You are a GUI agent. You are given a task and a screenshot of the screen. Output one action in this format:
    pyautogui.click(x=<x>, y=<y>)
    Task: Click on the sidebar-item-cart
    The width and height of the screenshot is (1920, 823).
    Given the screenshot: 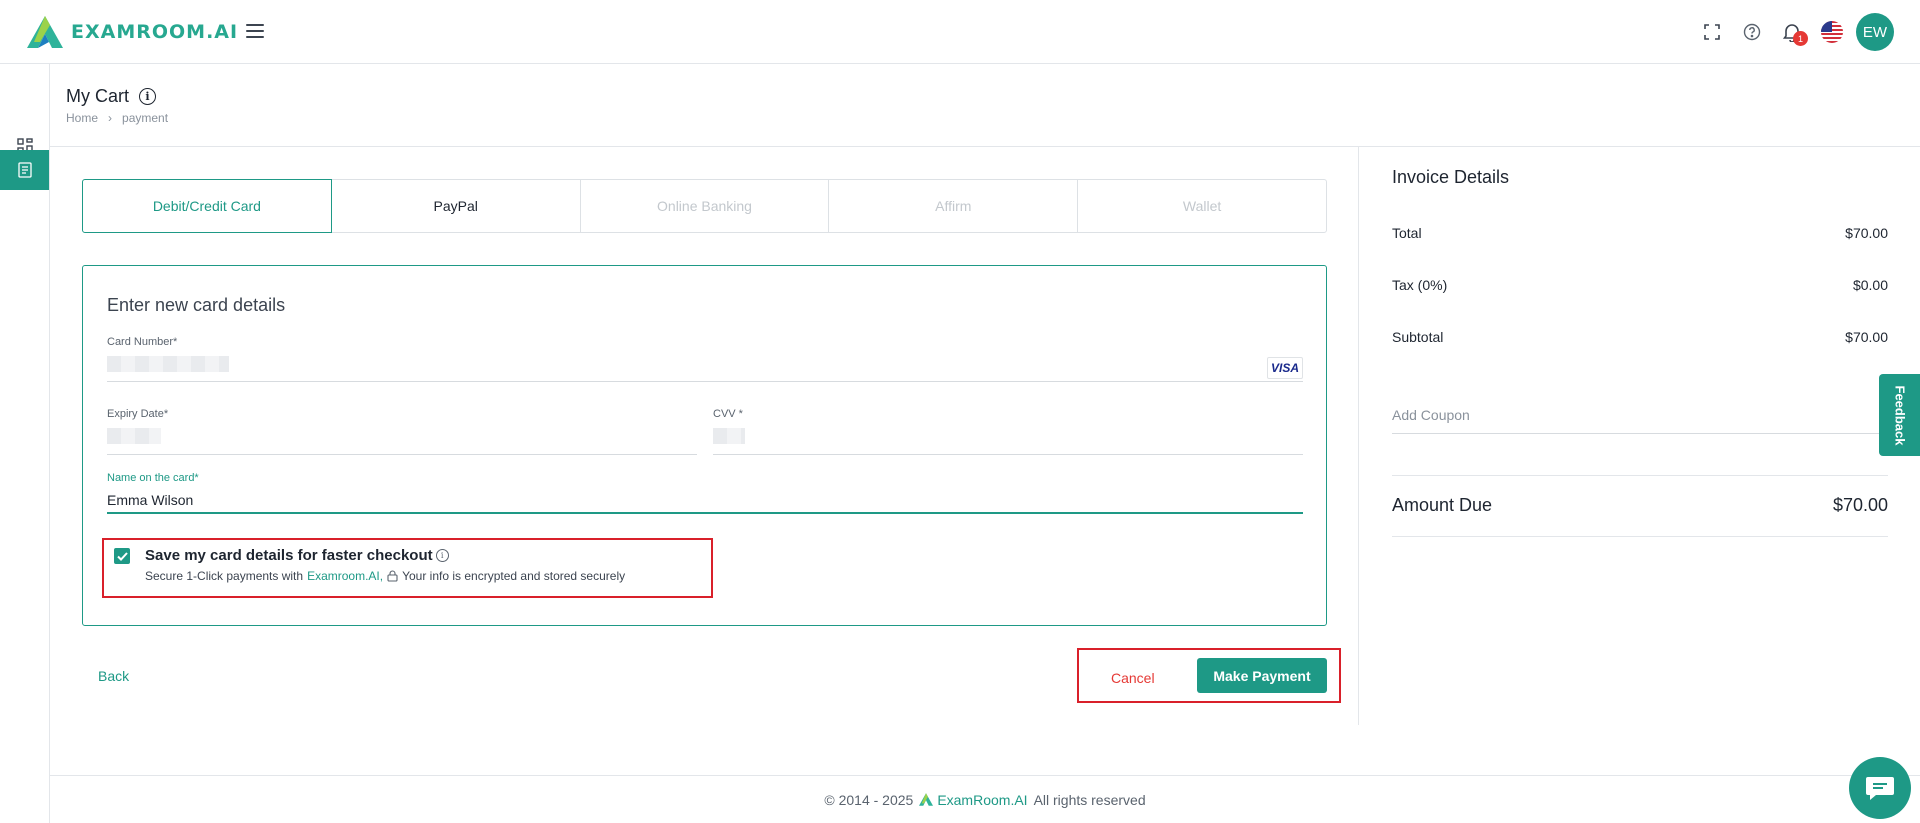 What is the action you would take?
    pyautogui.click(x=24, y=170)
    